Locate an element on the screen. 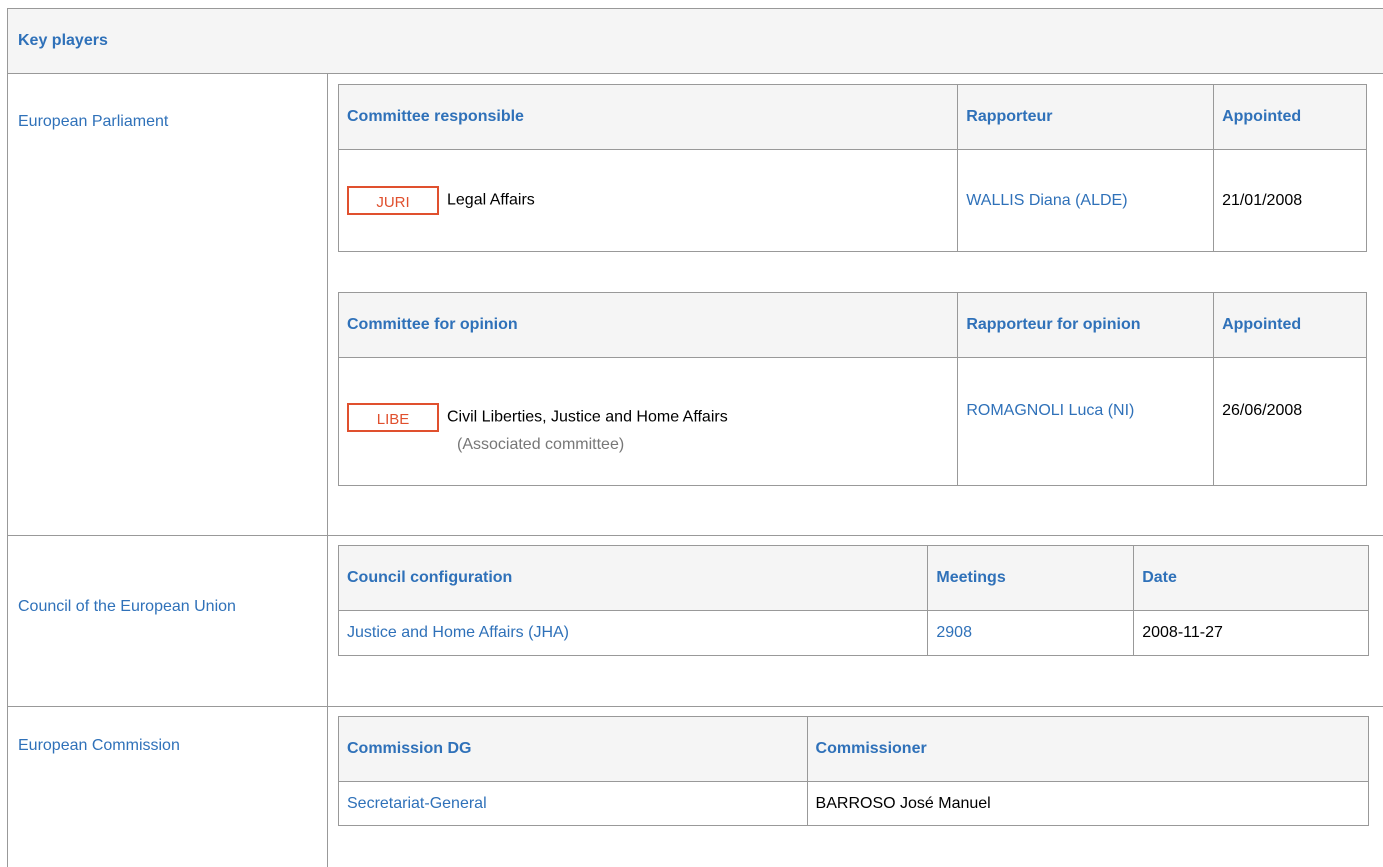 The image size is (1383, 867). col-rapporteur-opinion: Rapporteur for opinion is located at coordinates (1086, 325).